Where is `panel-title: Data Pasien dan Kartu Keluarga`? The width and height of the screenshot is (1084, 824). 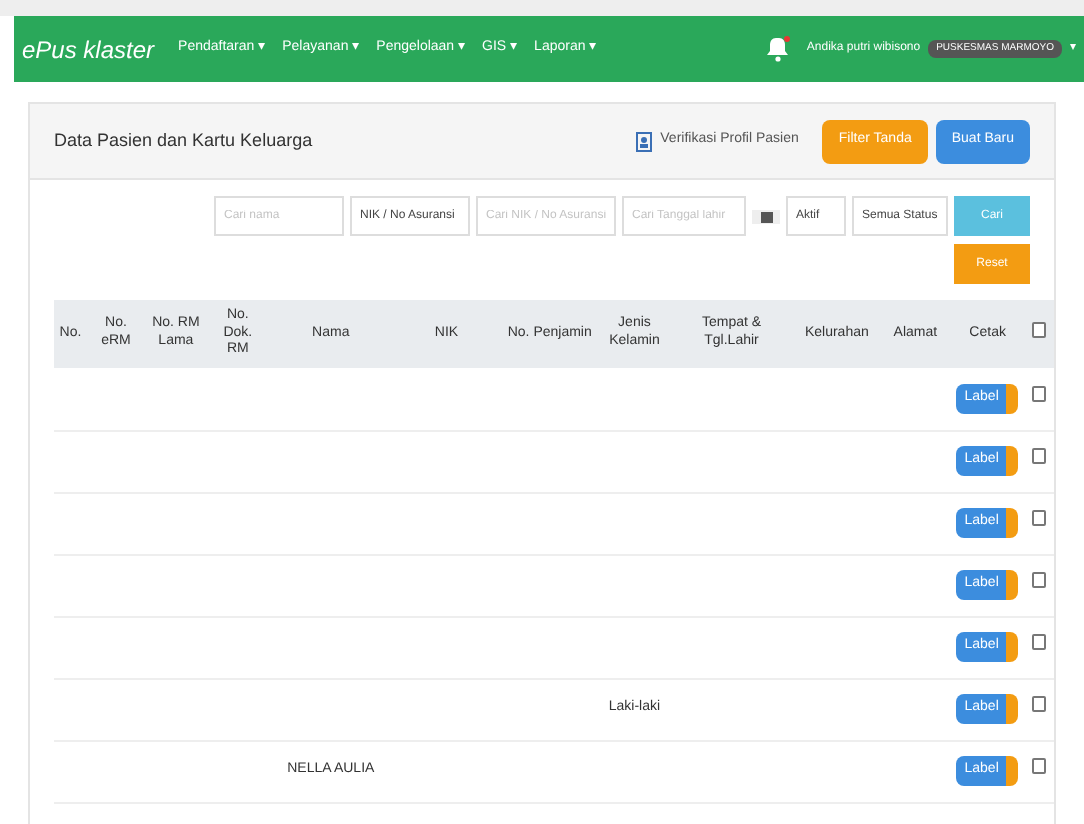
panel-title: Data Pasien dan Kartu Keluarga is located at coordinates (184, 140).